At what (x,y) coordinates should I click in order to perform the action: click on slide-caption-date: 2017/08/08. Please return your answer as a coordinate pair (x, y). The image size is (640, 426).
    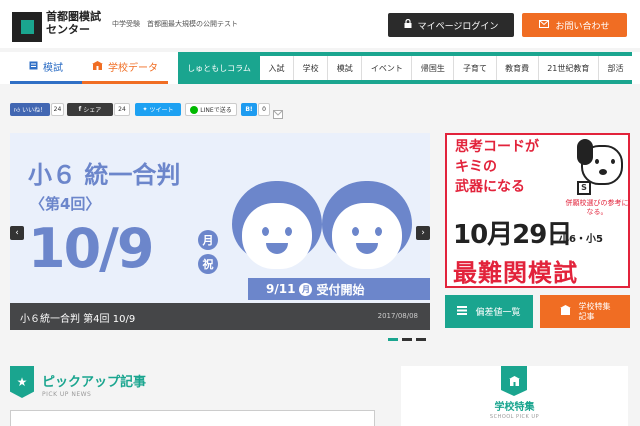
    Looking at the image, I should click on (397, 316).